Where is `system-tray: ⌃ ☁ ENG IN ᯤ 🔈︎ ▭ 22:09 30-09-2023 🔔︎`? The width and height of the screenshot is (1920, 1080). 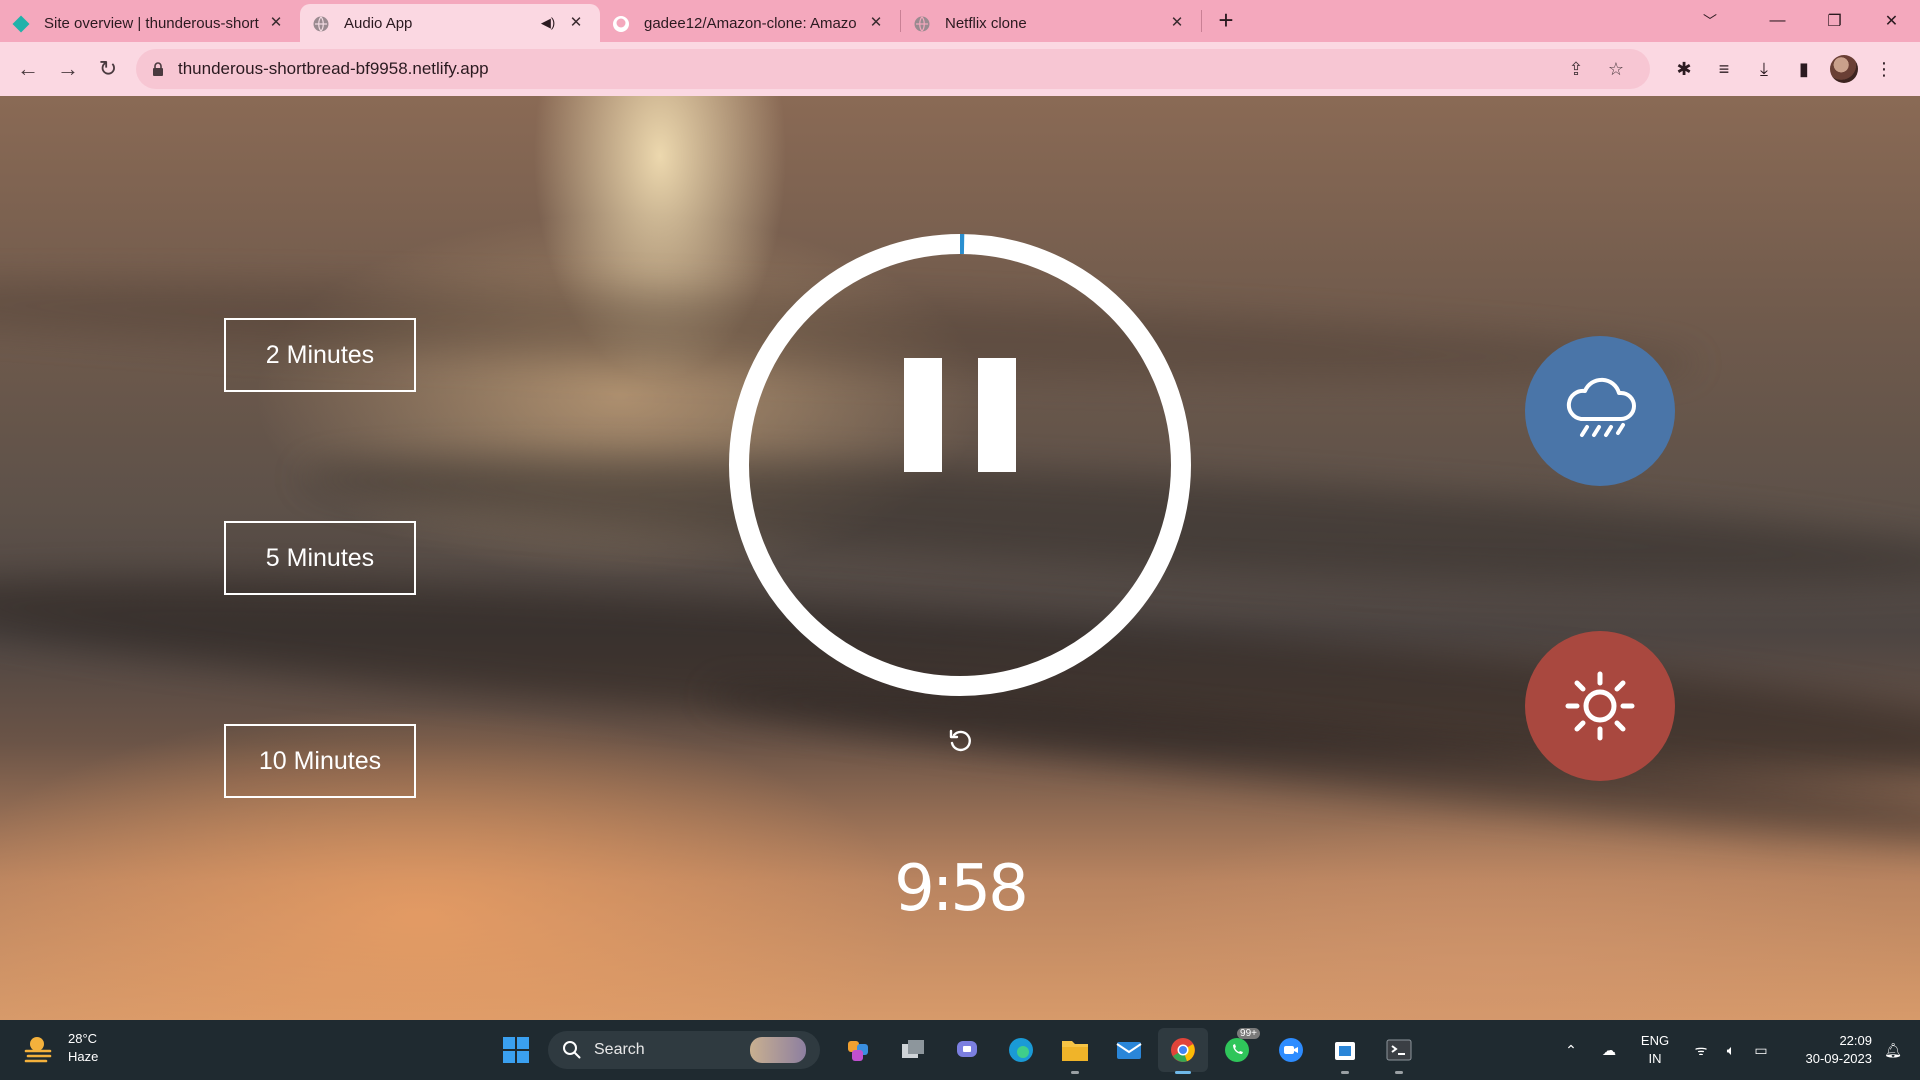 system-tray: ⌃ ☁ ENG IN ᯤ 🔈︎ ▭ 22:09 30-09-2023 🔔︎ is located at coordinates (1738, 1050).